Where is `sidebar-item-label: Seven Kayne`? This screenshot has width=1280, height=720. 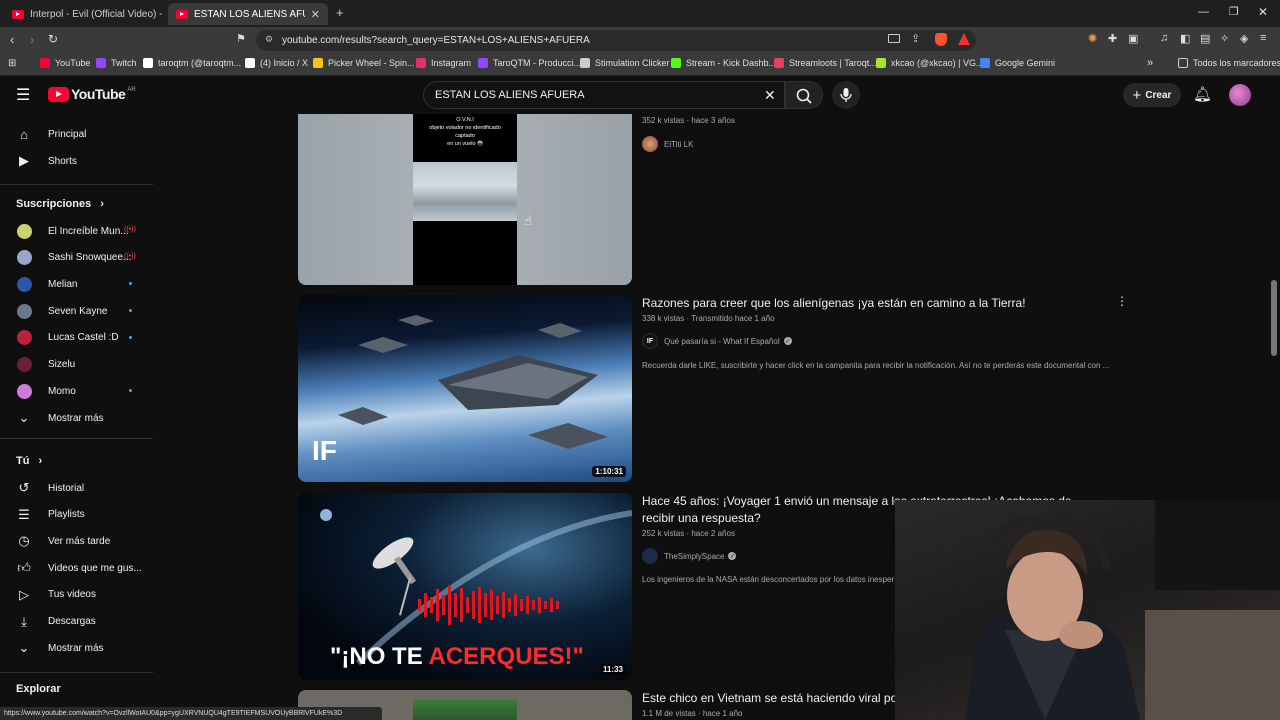 sidebar-item-label: Seven Kayne is located at coordinates (78, 311).